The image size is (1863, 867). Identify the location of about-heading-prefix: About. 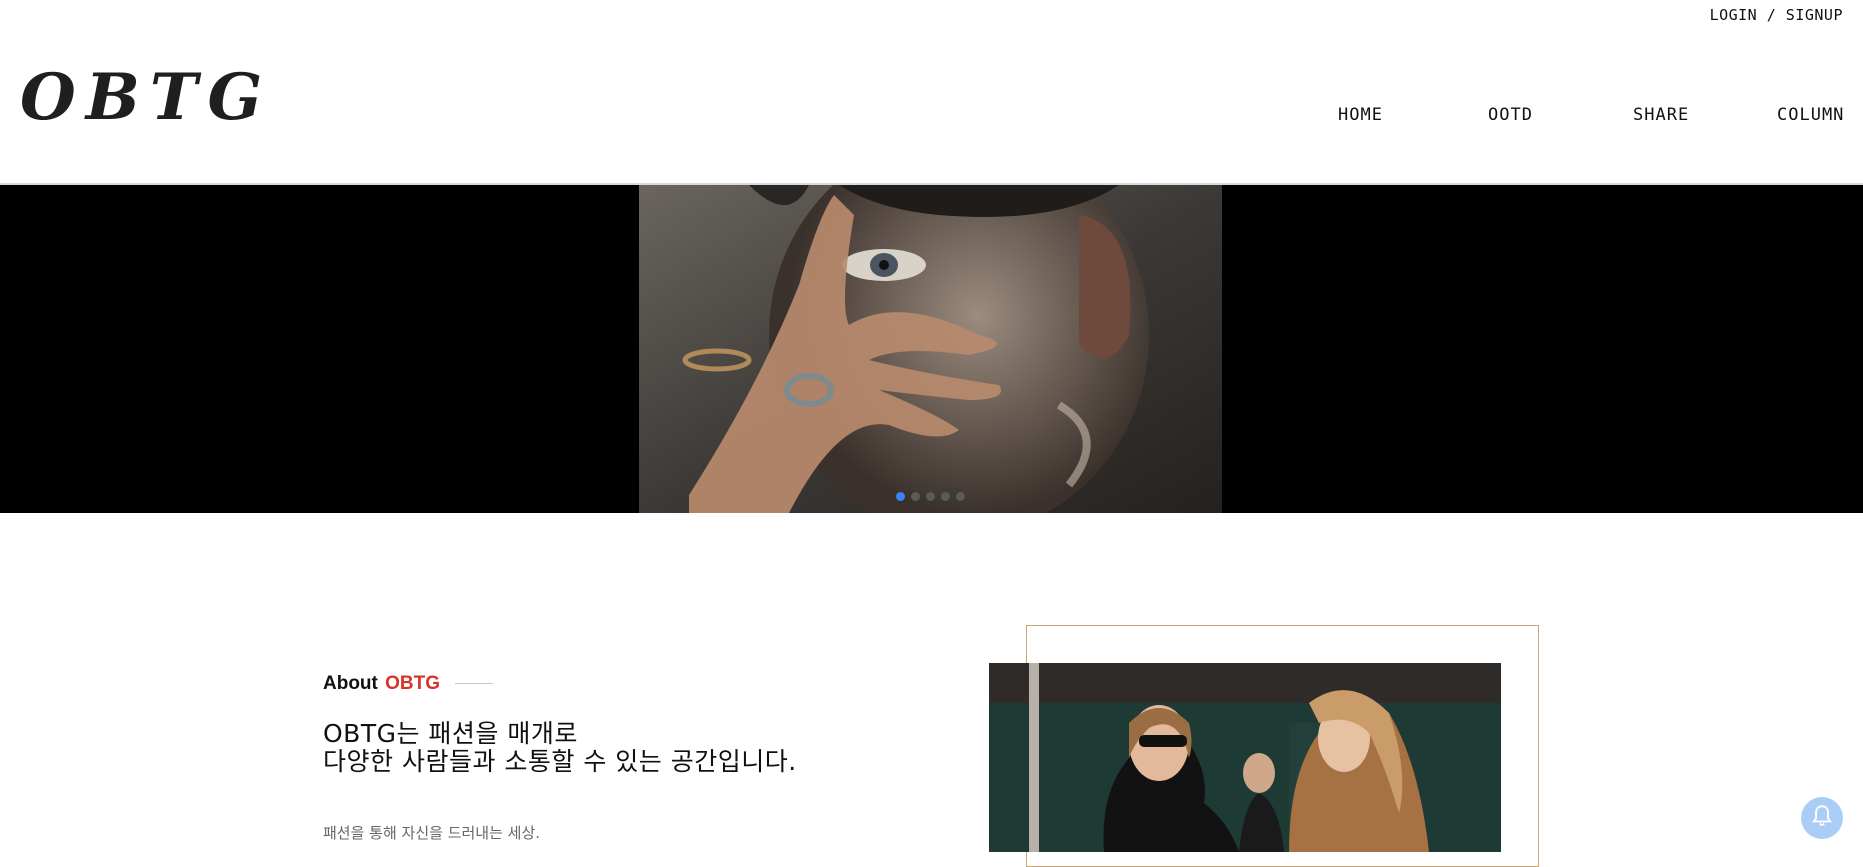
(350, 683).